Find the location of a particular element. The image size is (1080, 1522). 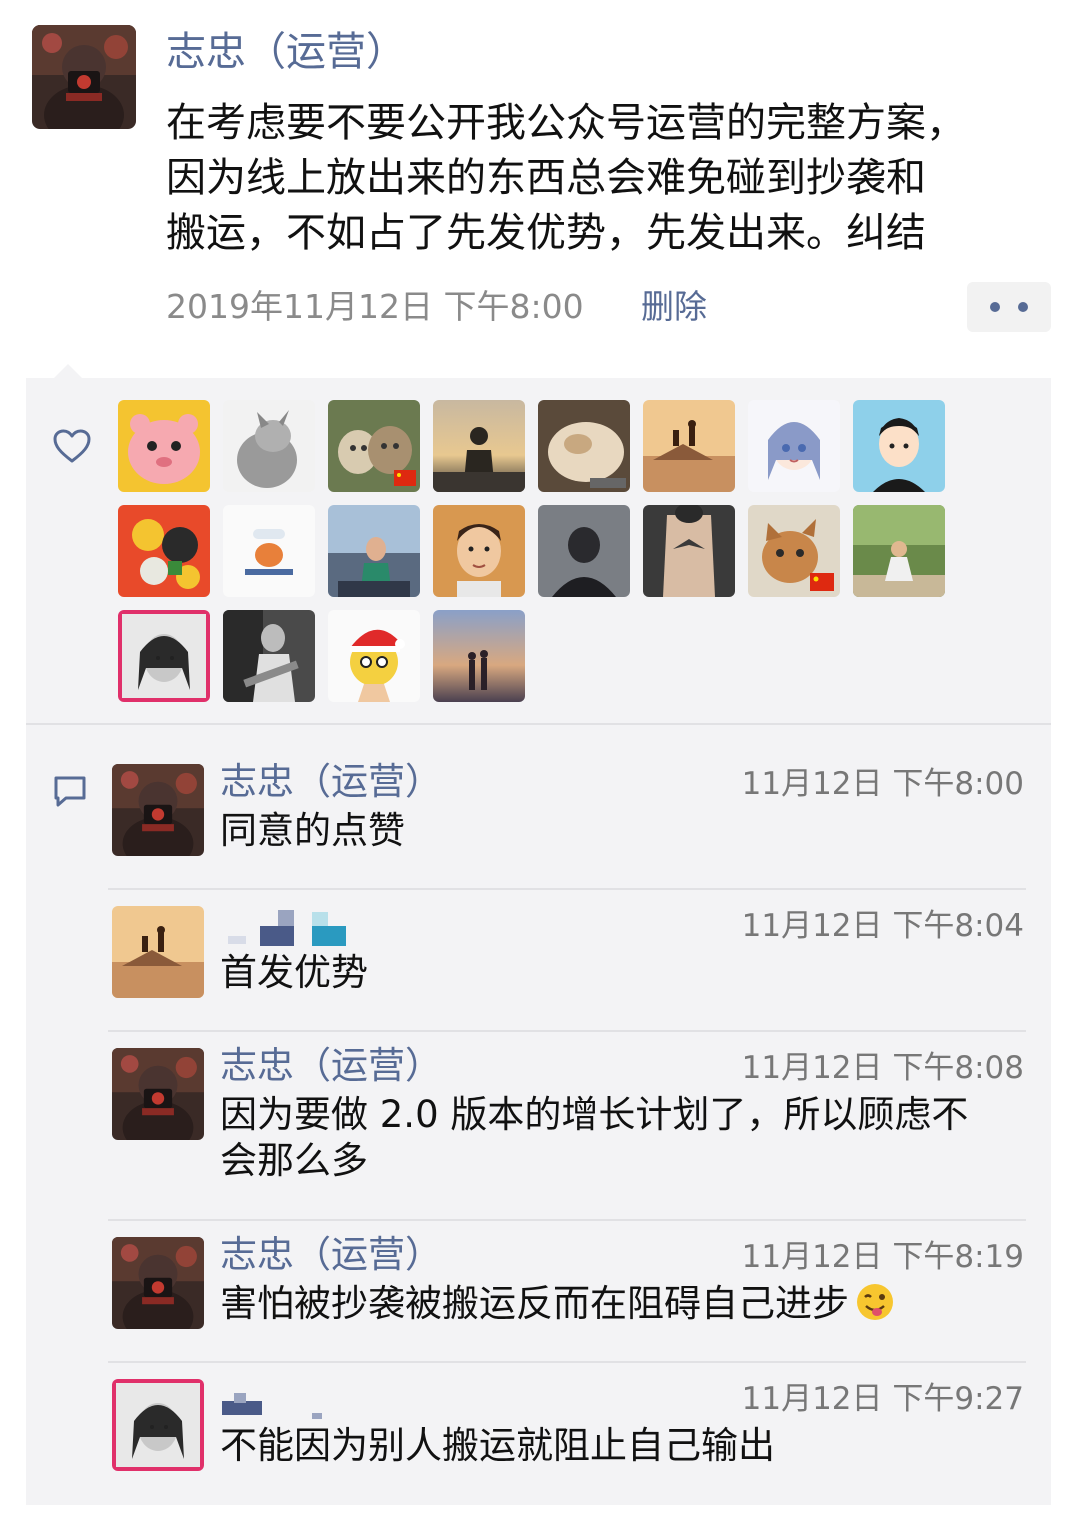

comment-text: 首发优势 is located at coordinates (620, 973).